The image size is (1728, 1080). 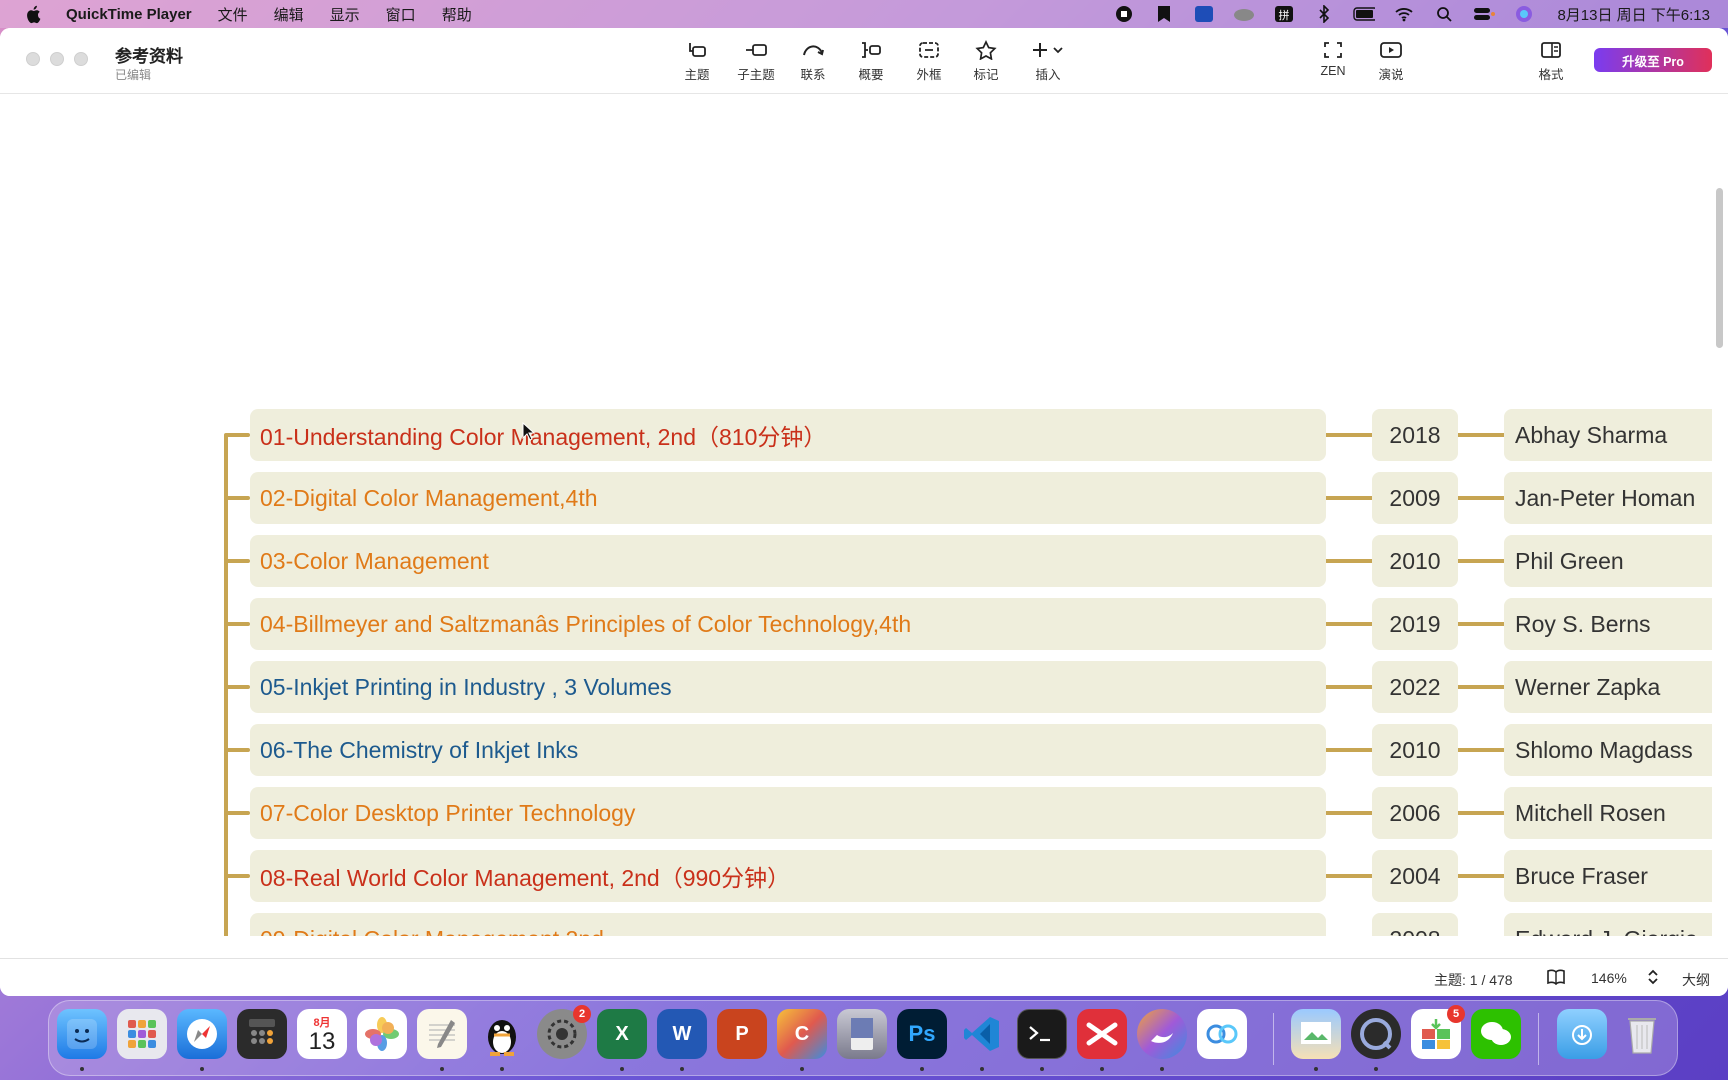 What do you see at coordinates (864, 977) in the screenshot?
I see `status-bar: 主题: 1 / 478 146% 大纲` at bounding box center [864, 977].